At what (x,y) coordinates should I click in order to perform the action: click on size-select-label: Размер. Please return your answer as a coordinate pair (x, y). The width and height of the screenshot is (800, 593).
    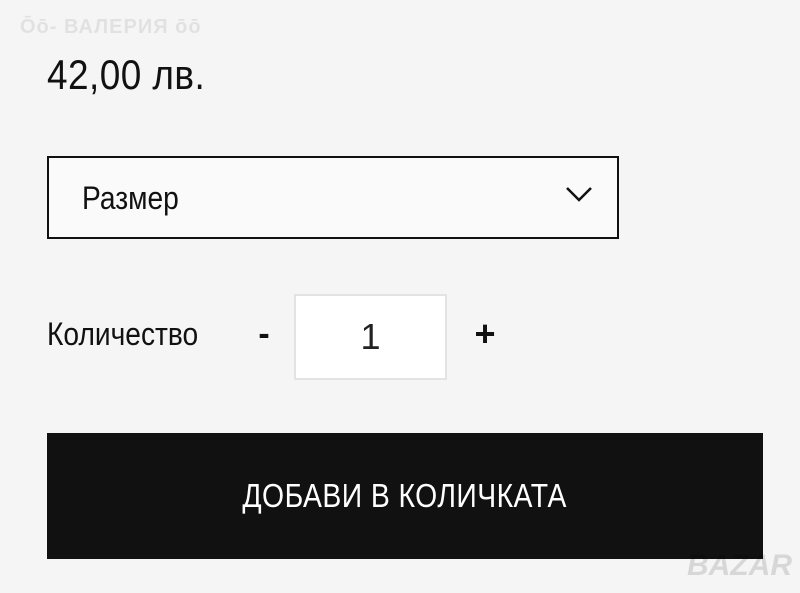
    Looking at the image, I should click on (130, 198).